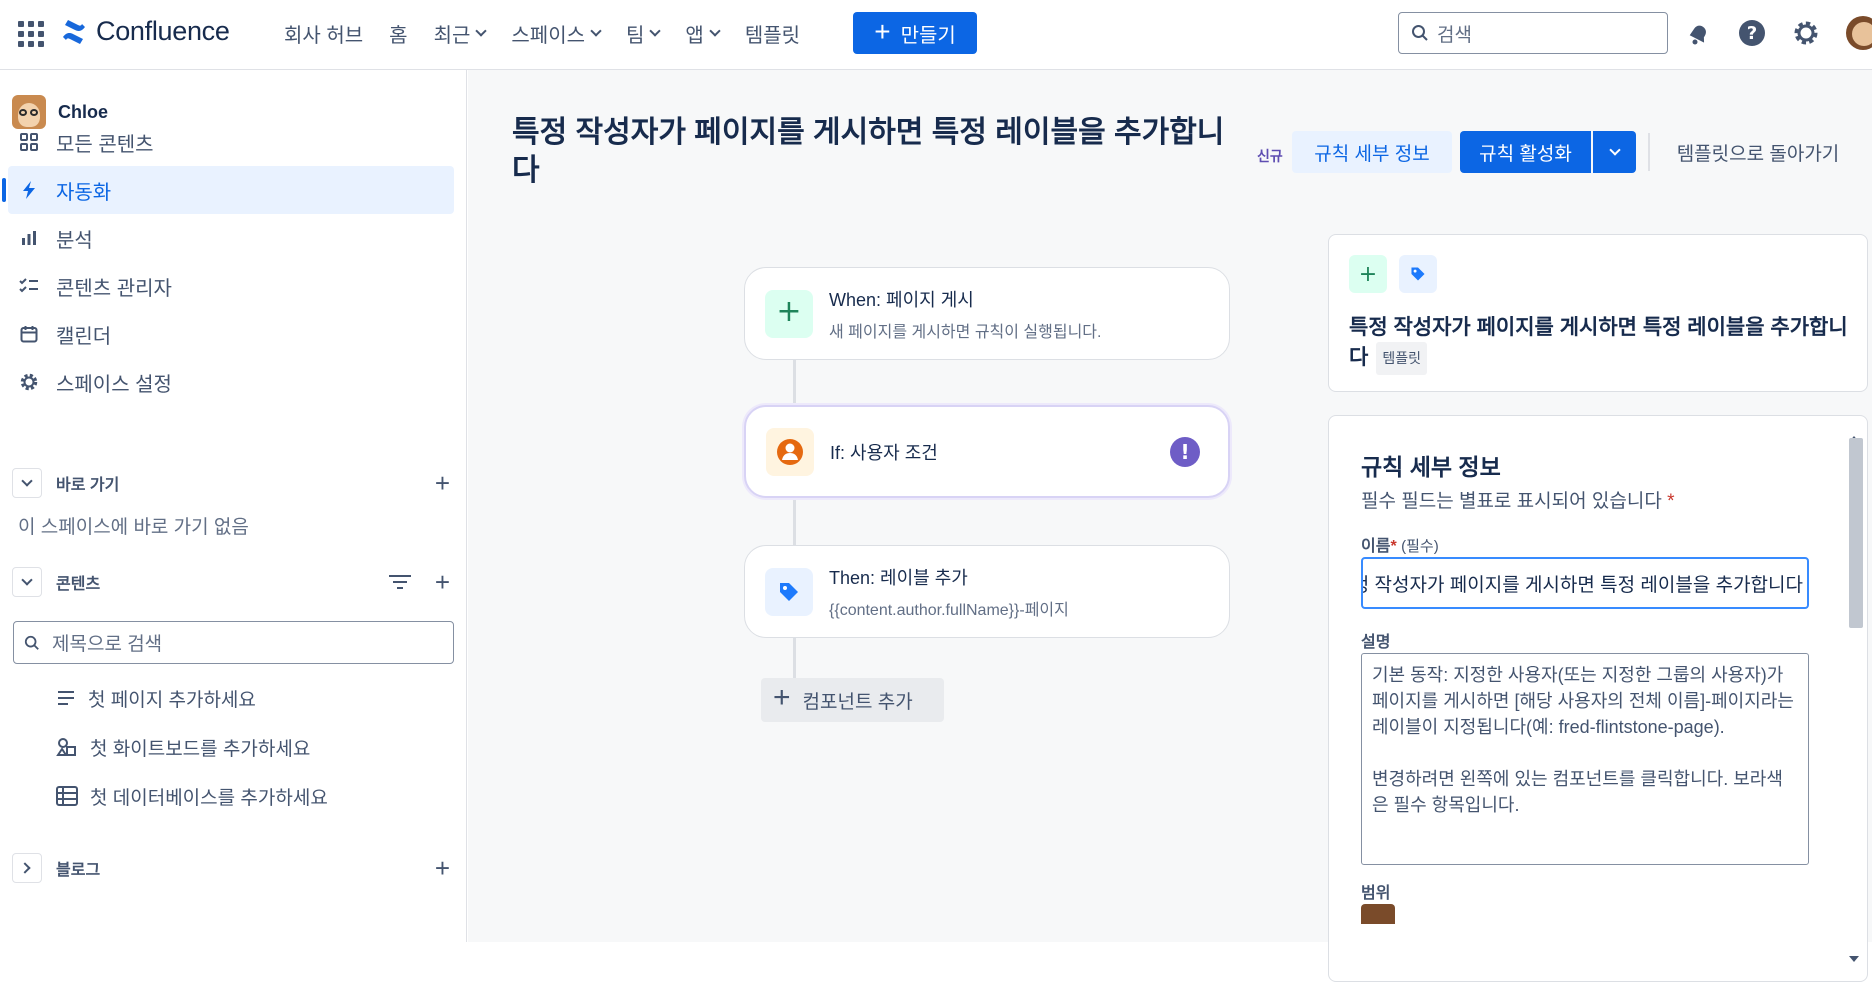 This screenshot has height=982, width=1872. I want to click on sidebar-item-content-manager: 콘텐츠 관리자, so click(231, 286).